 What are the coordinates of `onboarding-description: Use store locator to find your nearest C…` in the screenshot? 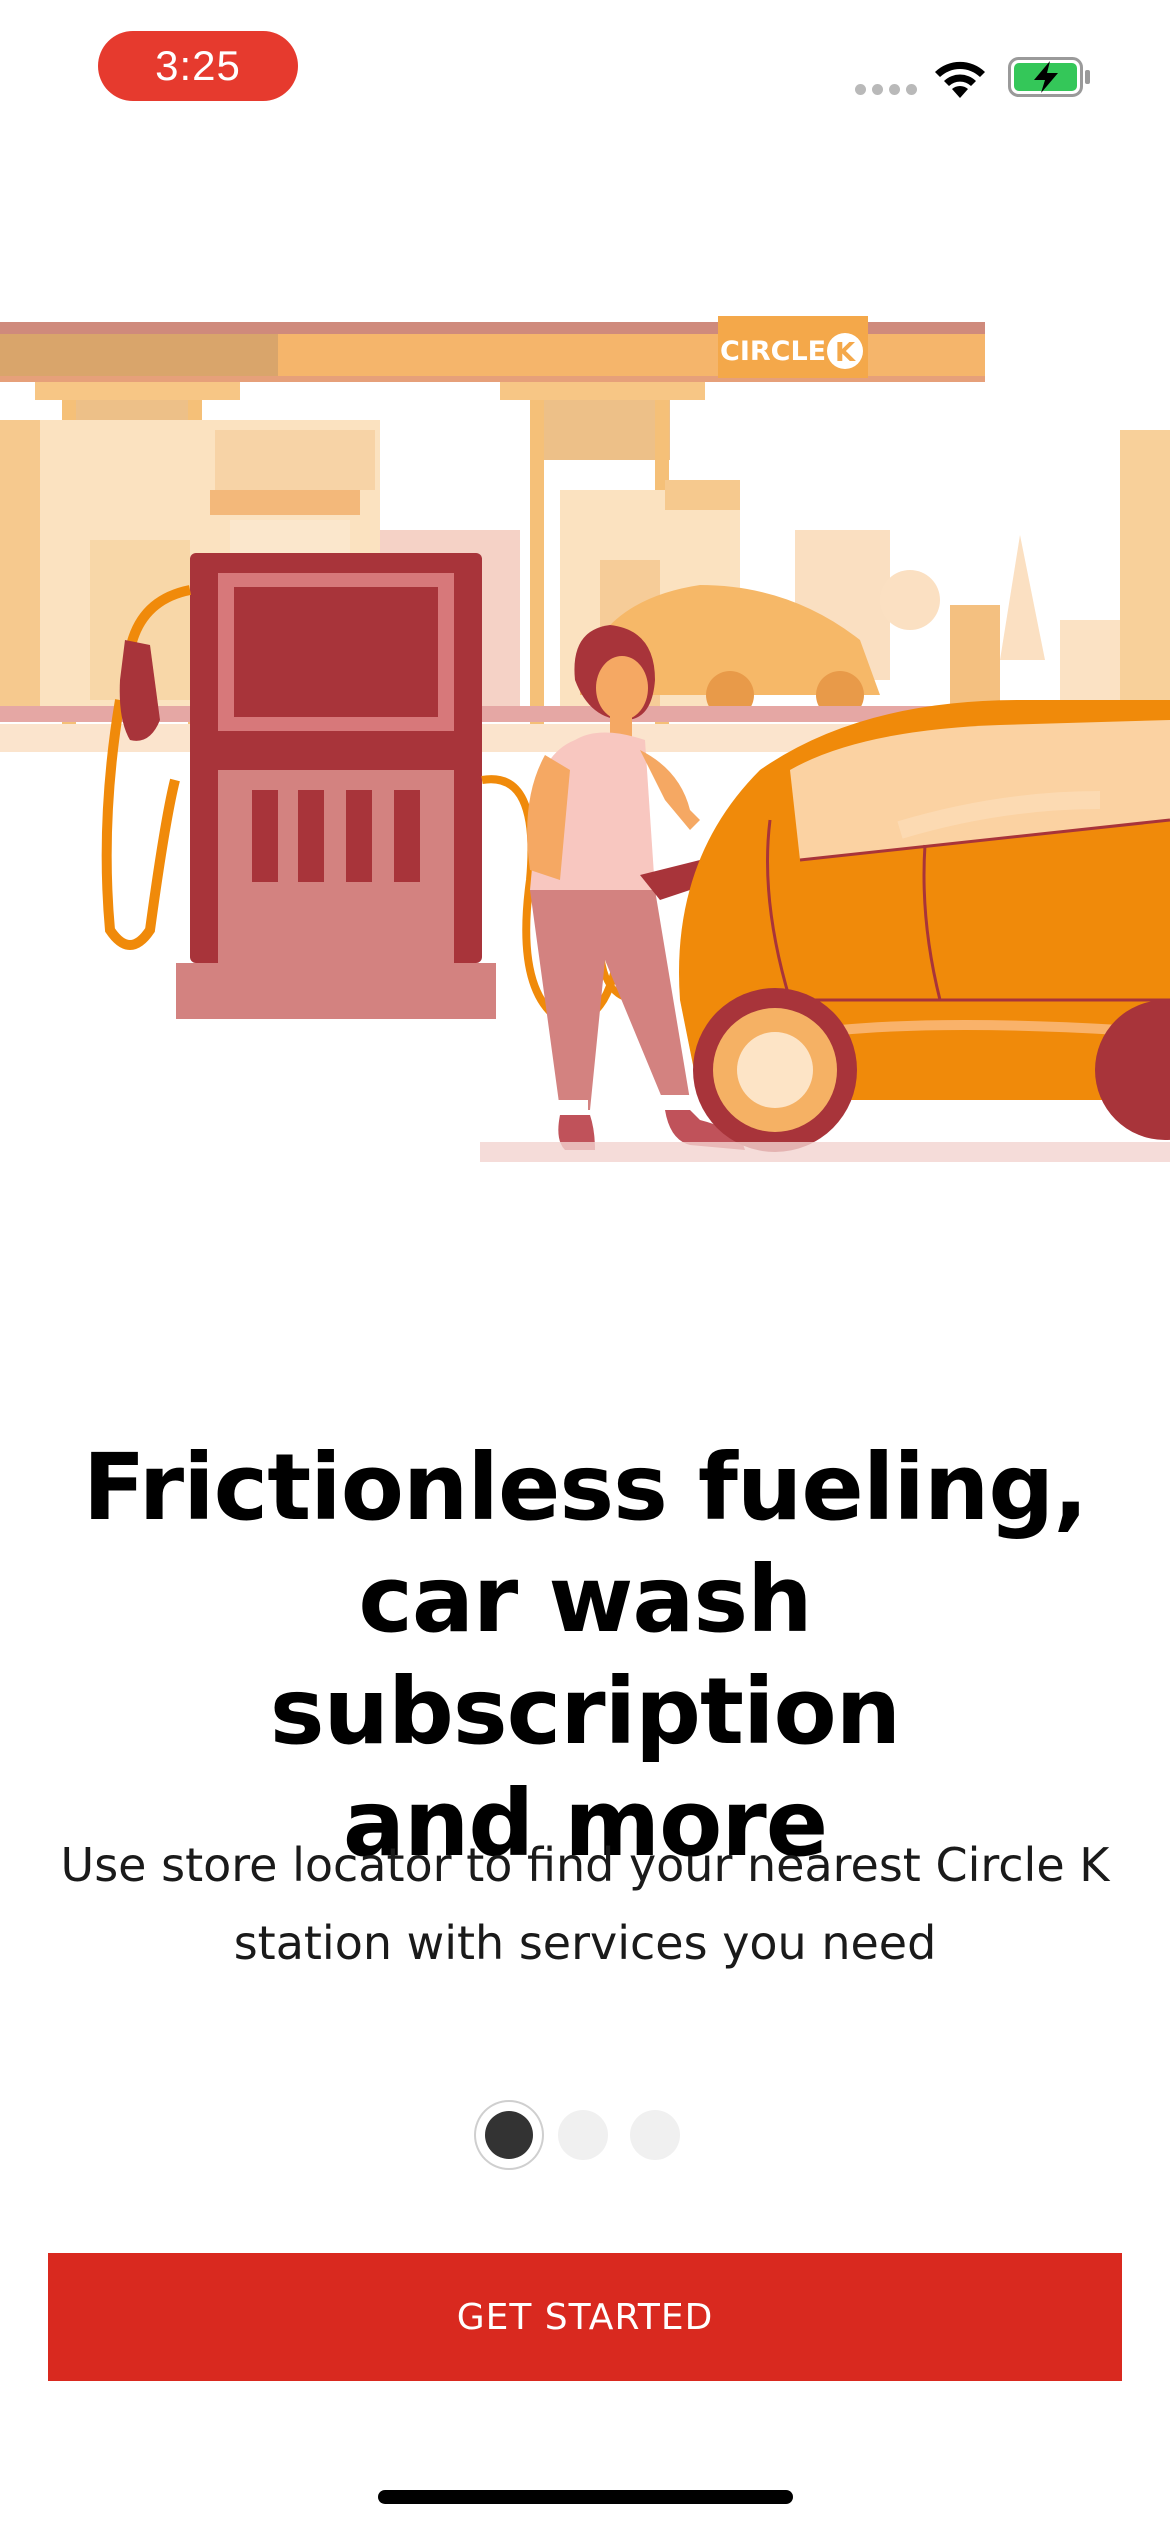 It's located at (585, 1904).